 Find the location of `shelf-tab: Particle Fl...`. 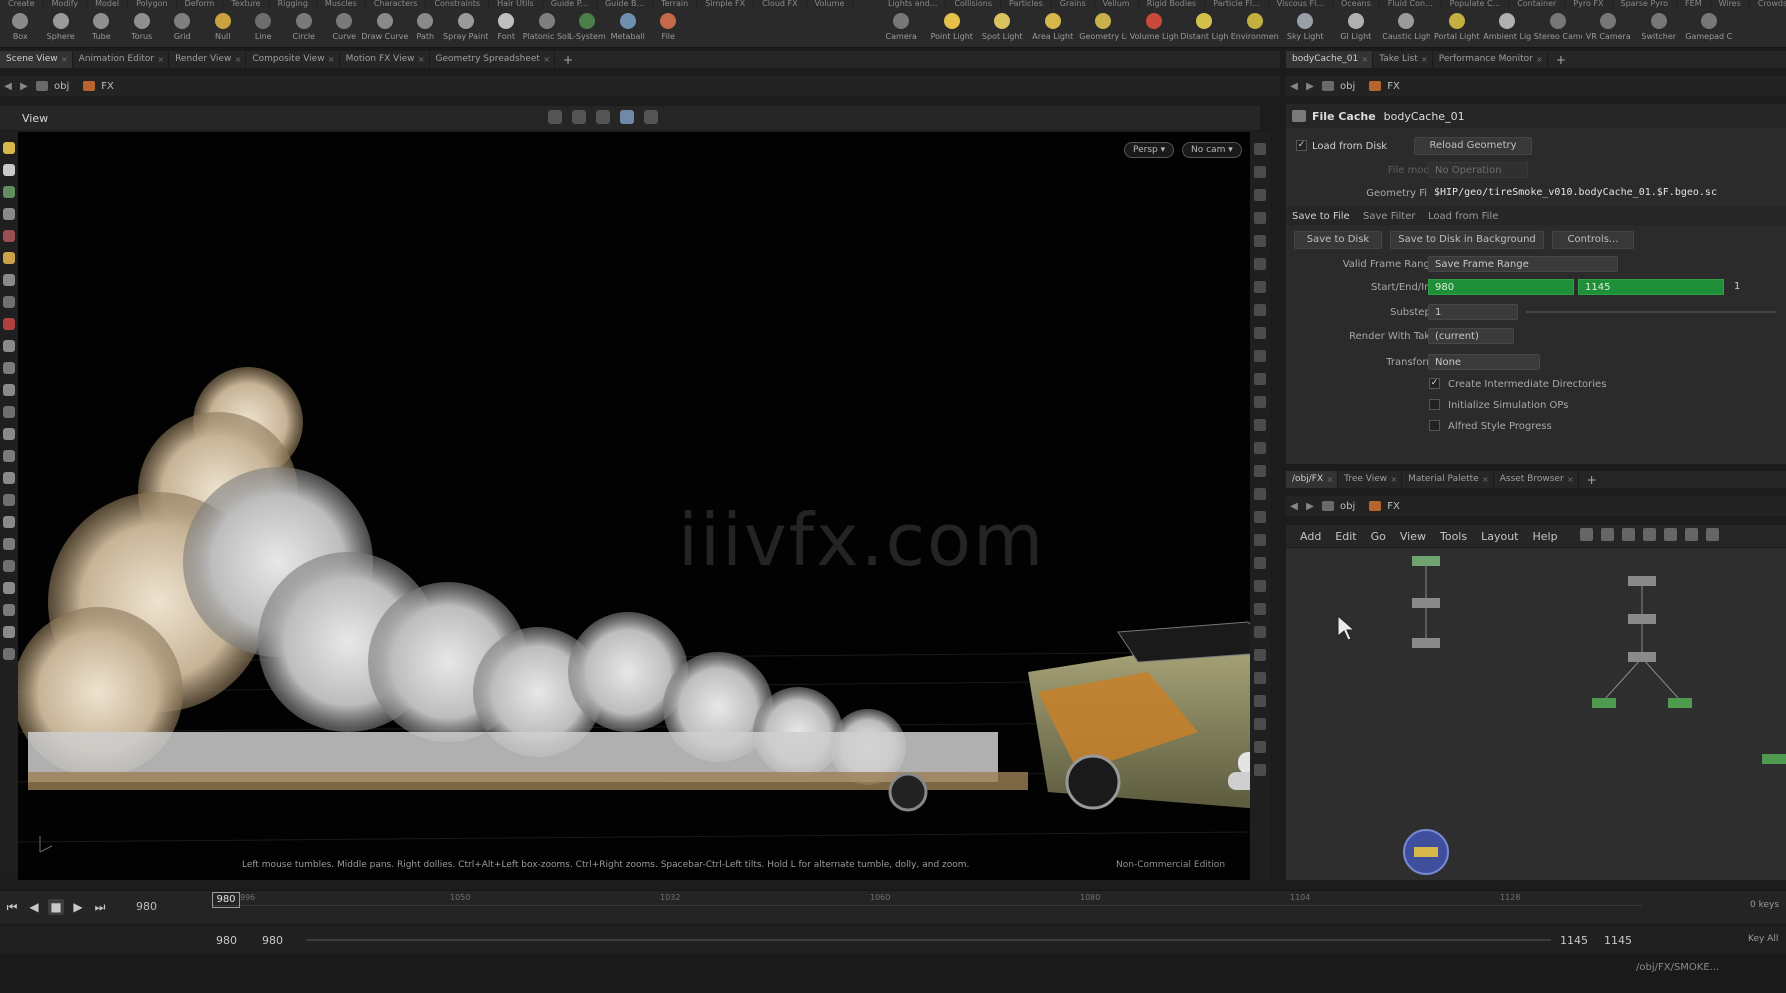

shelf-tab: Particle Fl... is located at coordinates (1237, 4).